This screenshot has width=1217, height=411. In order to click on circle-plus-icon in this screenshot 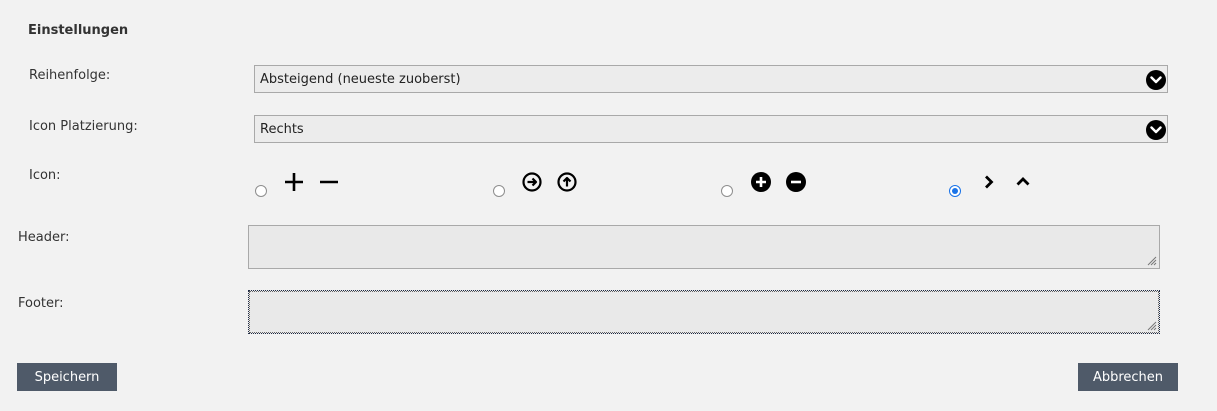, I will do `click(761, 182)`.